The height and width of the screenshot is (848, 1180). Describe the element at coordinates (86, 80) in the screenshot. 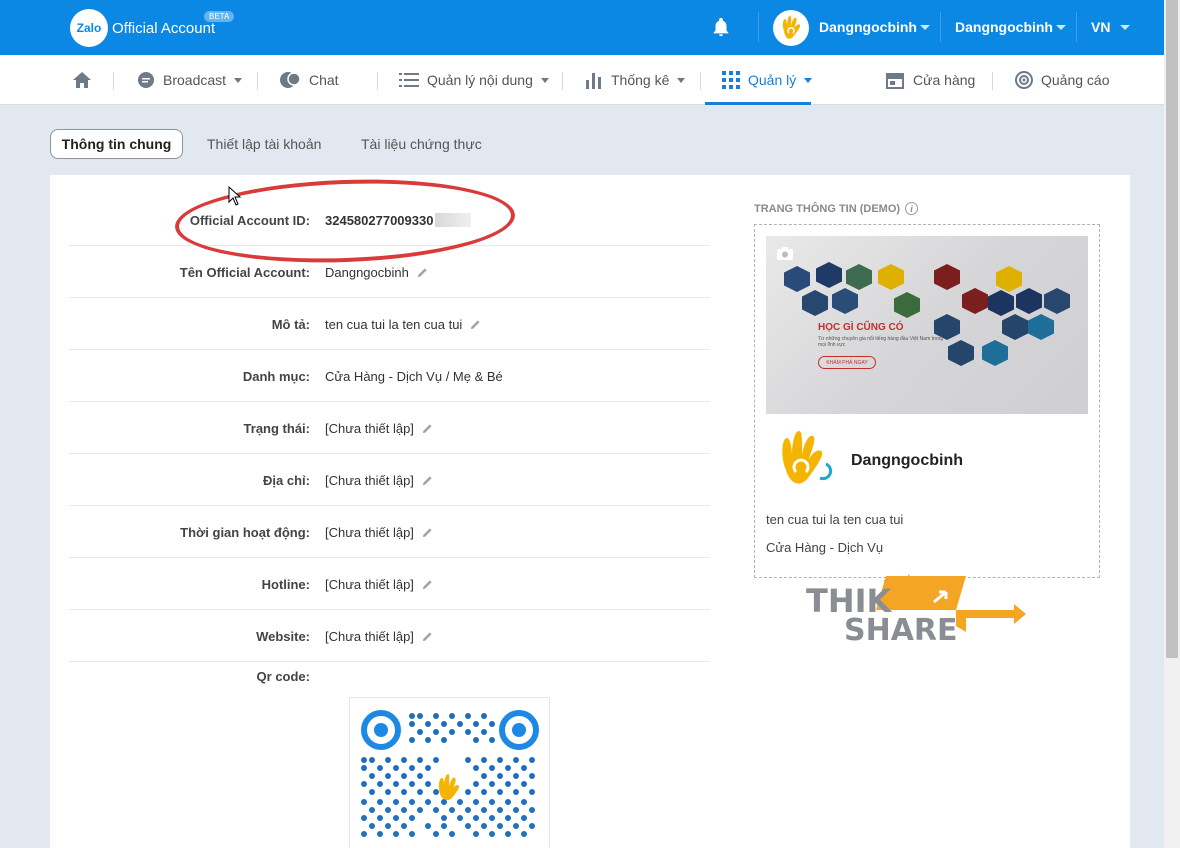

I see `nav-home` at that location.